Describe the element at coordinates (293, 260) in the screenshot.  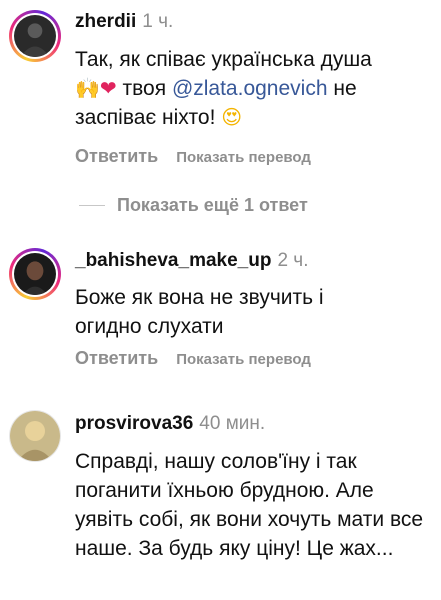
I see `timestamp: 2 ч.` at that location.